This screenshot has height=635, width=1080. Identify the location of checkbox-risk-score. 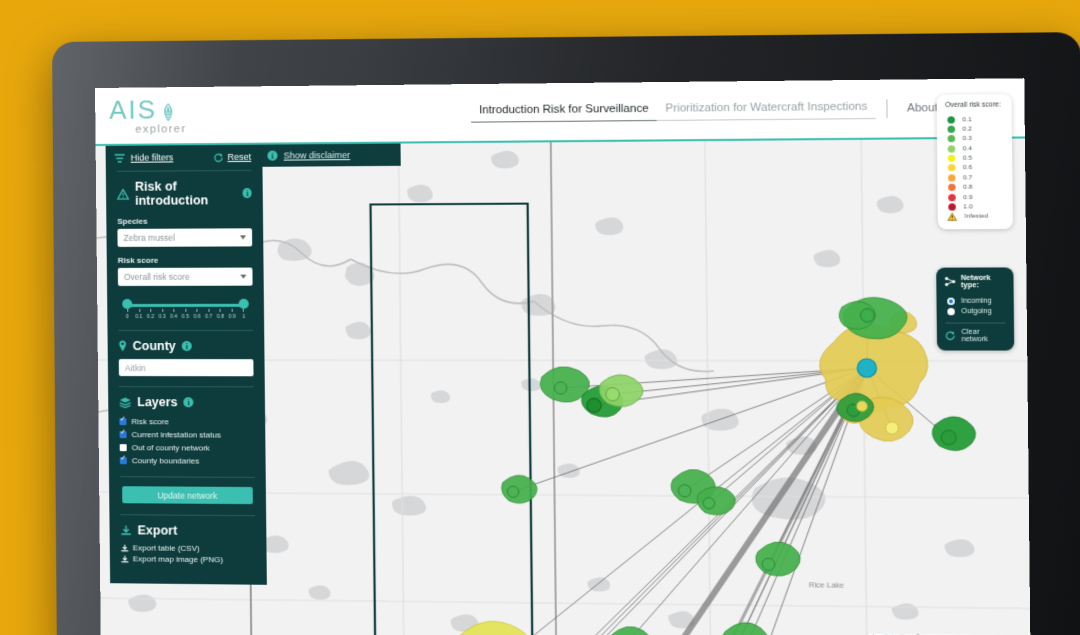
(123, 422).